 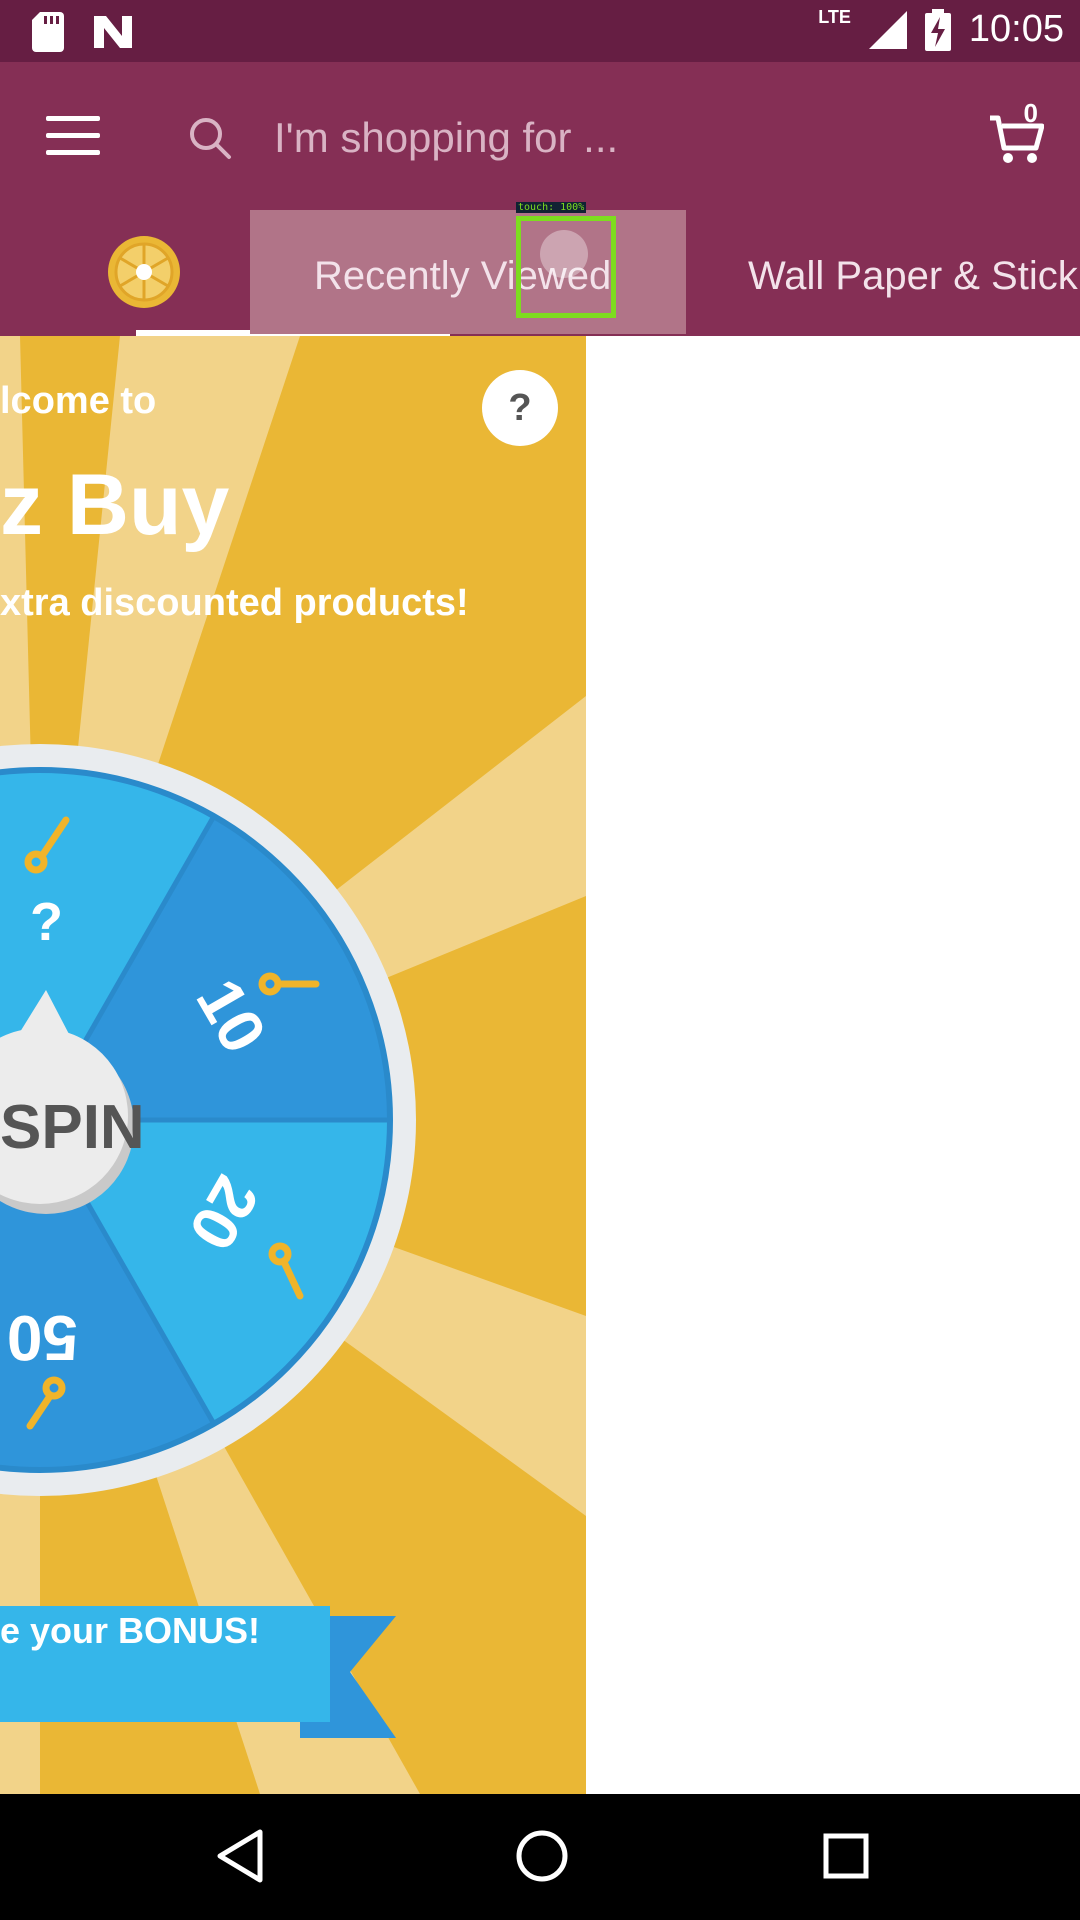 I want to click on spin-button: SPIN, so click(x=72, y=1127).